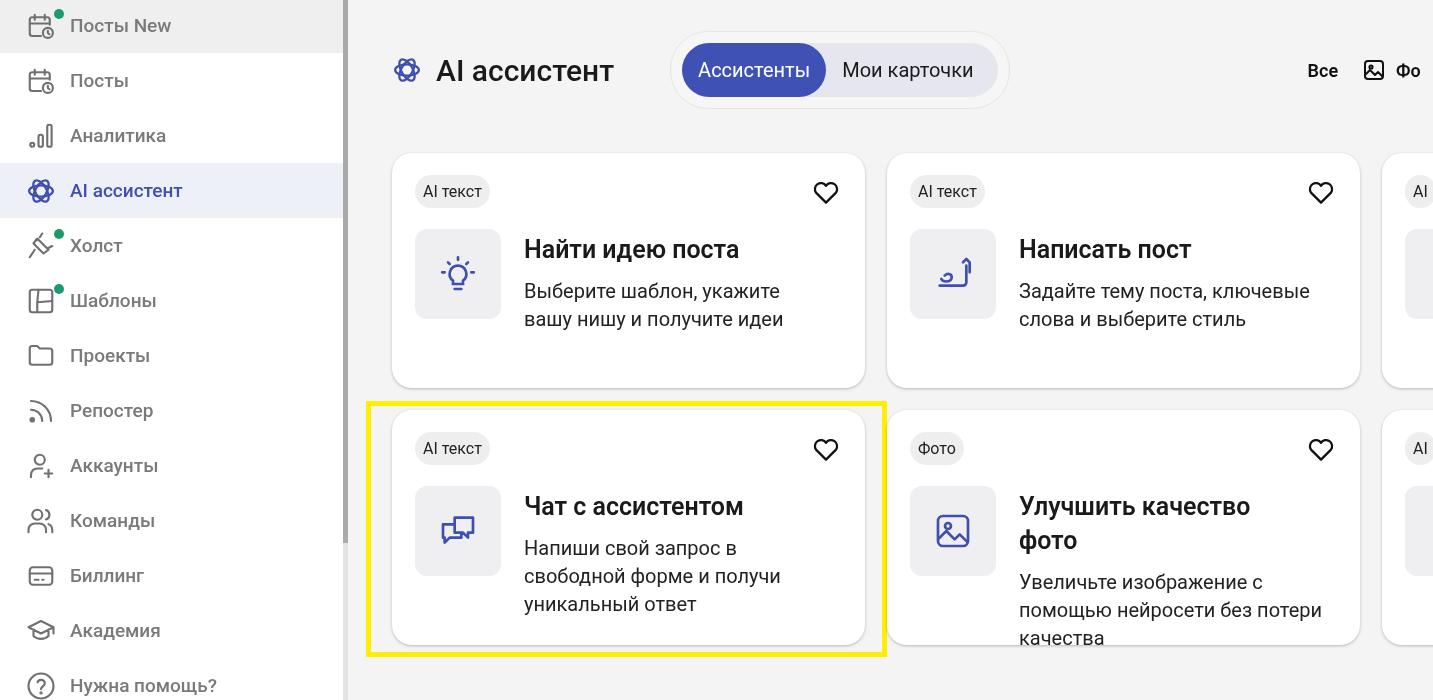 This screenshot has height=700, width=1433. Describe the element at coordinates (1391, 70) in the screenshot. I see `filter-button: Фо` at that location.